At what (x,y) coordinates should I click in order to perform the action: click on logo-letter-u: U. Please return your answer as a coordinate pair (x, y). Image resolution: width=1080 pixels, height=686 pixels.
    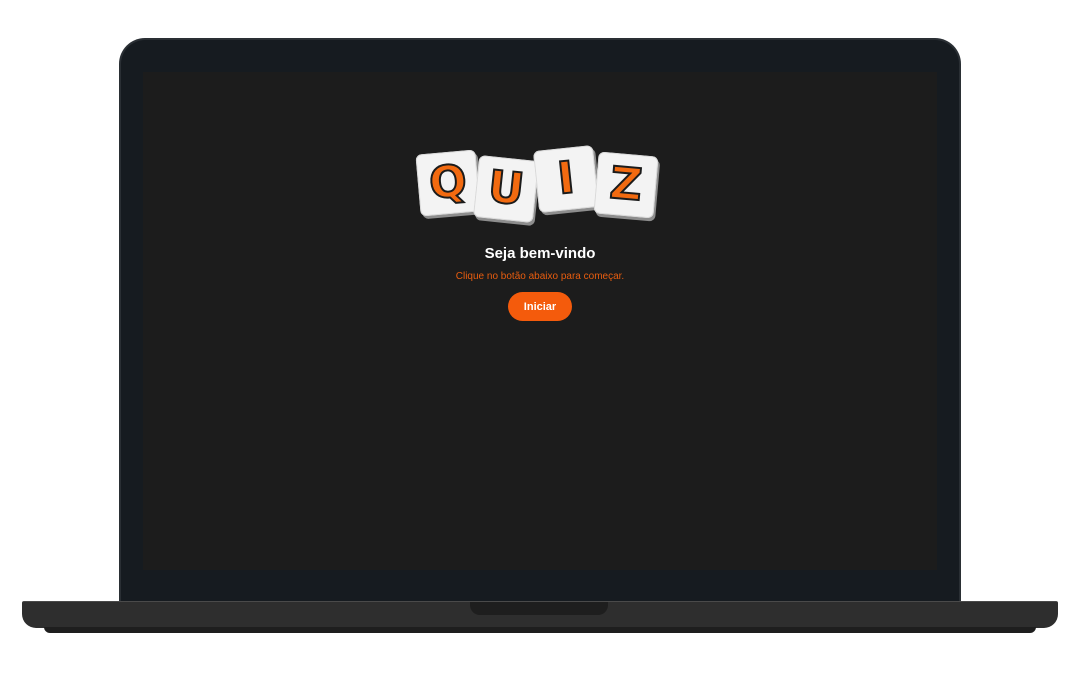
    Looking at the image, I should click on (506, 188).